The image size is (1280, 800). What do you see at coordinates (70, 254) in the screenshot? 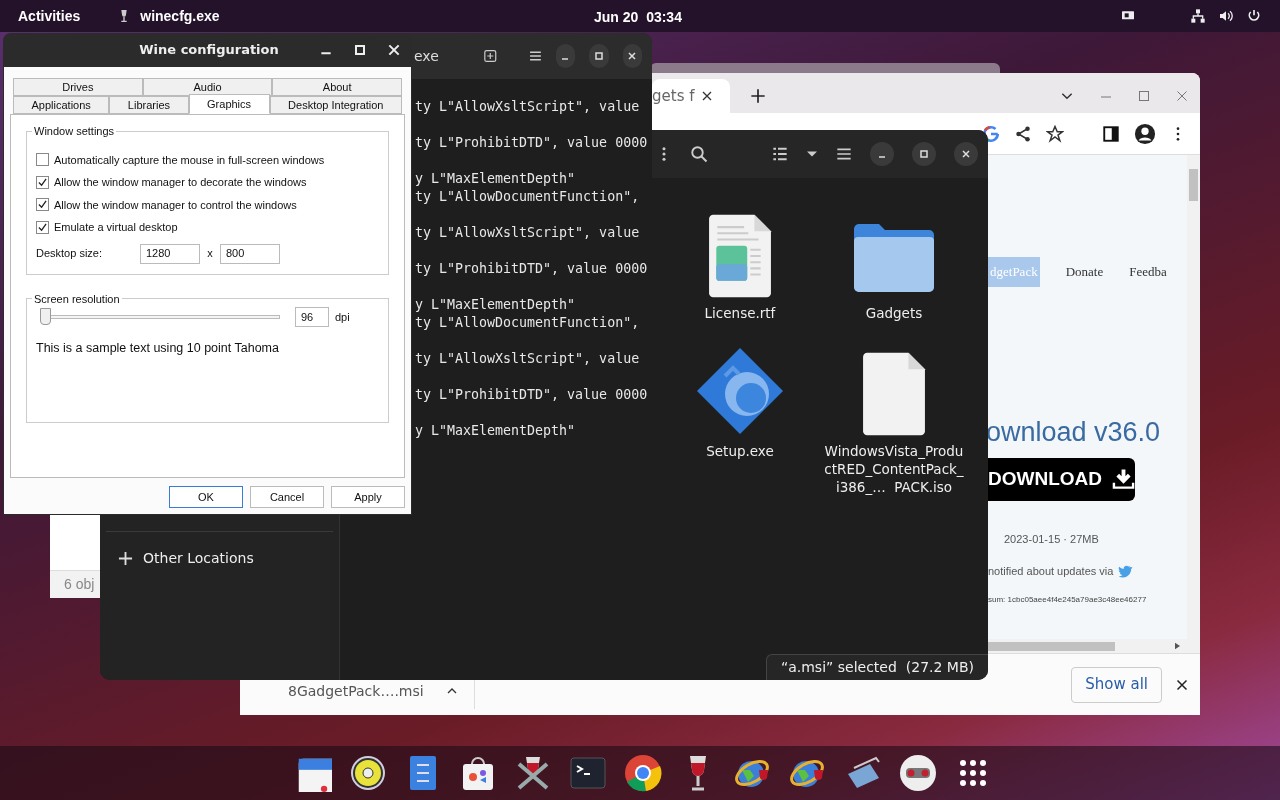
I see `field-label: Desktop size:` at bounding box center [70, 254].